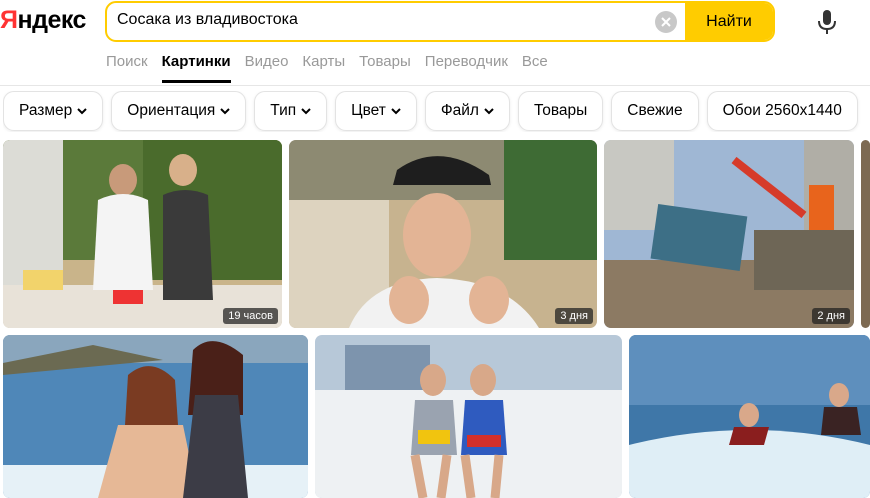  I want to click on filter-color: Цвет, so click(376, 111).